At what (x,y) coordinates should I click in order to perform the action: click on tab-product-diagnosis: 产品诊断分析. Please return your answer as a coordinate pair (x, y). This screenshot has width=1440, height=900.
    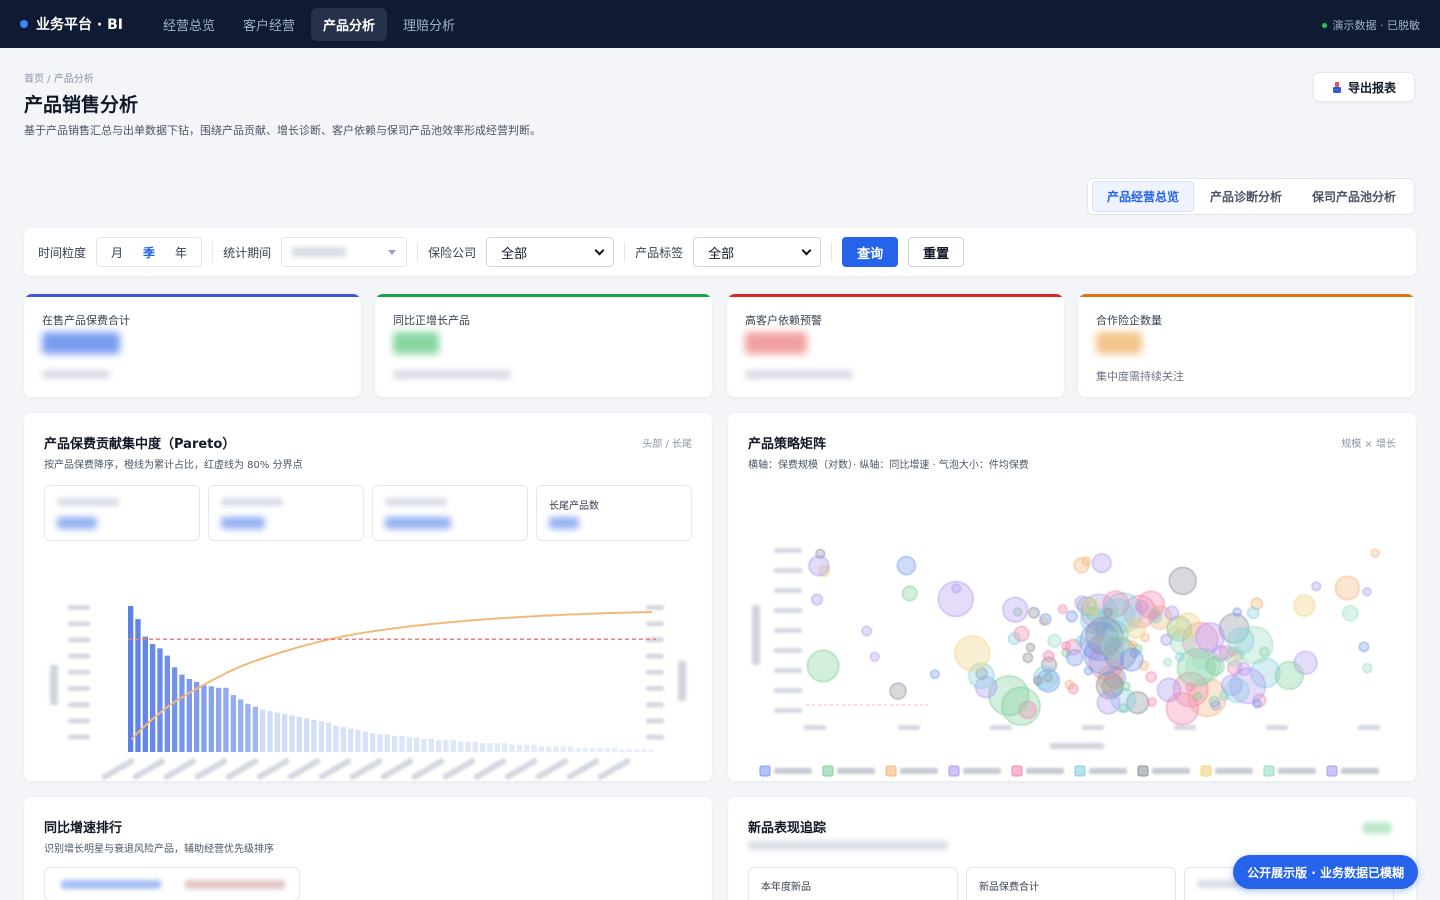
    Looking at the image, I should click on (1246, 196).